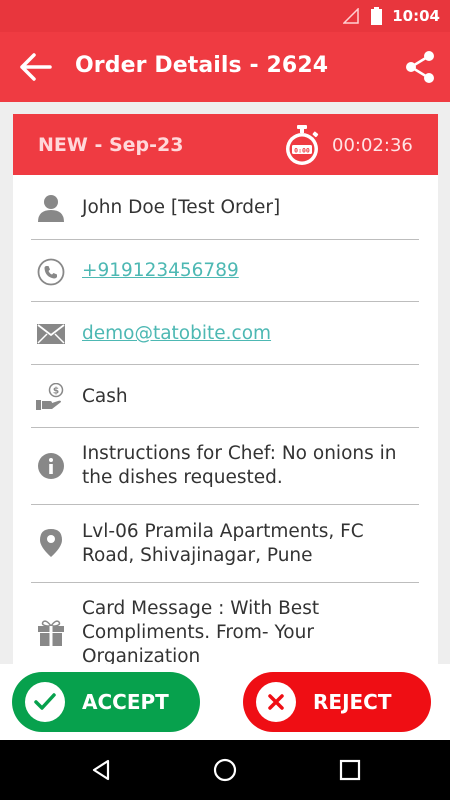 The height and width of the screenshot is (800, 450). What do you see at coordinates (101, 770) in the screenshot?
I see `nav-back-icon` at bounding box center [101, 770].